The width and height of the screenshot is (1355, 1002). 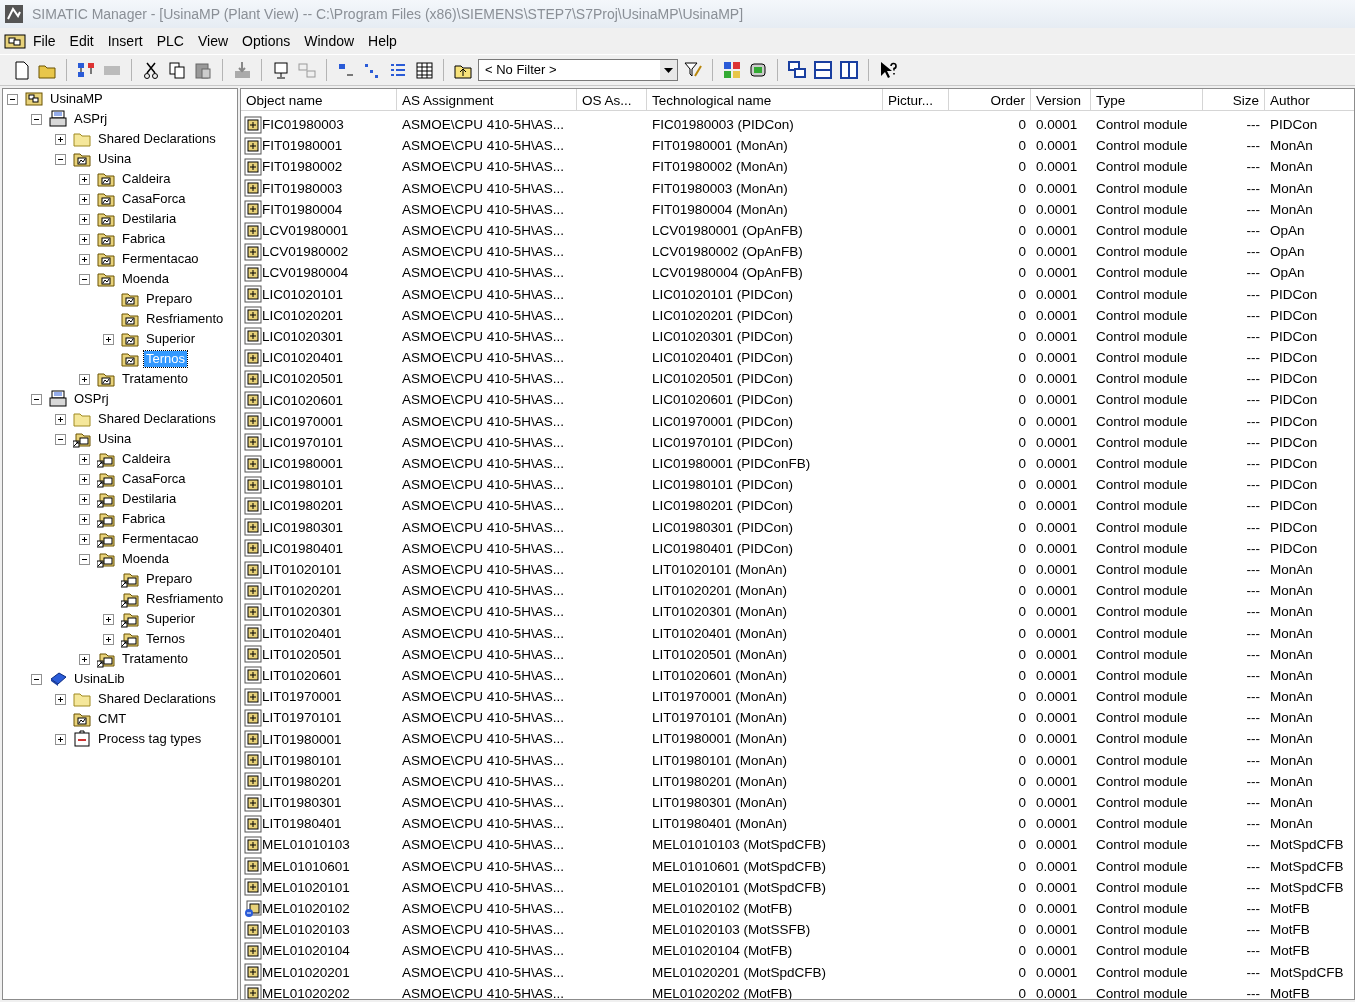 What do you see at coordinates (302, 803) in the screenshot?
I see `object-name: LIT01980301` at bounding box center [302, 803].